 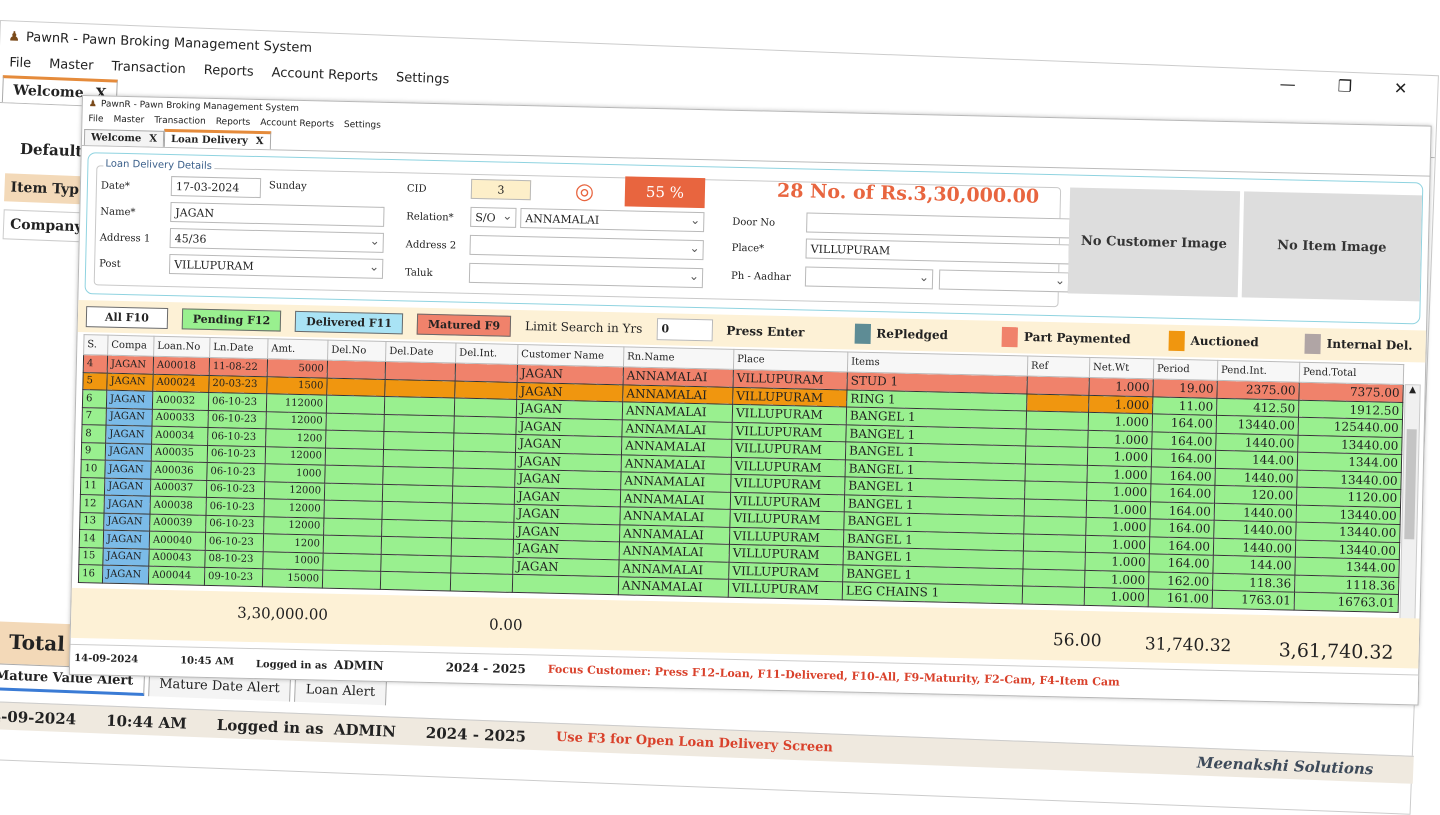 I want to click on table-cell: 14, so click(x=91, y=538).